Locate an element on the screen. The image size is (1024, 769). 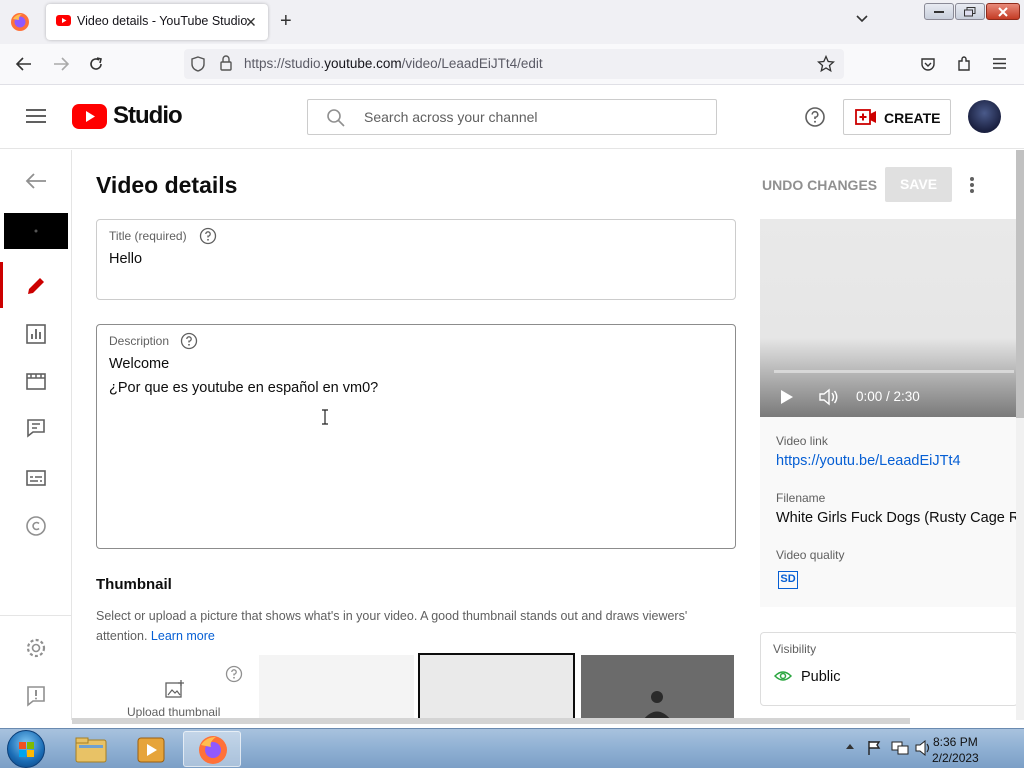
tracking-shield-icon is located at coordinates (198, 64).